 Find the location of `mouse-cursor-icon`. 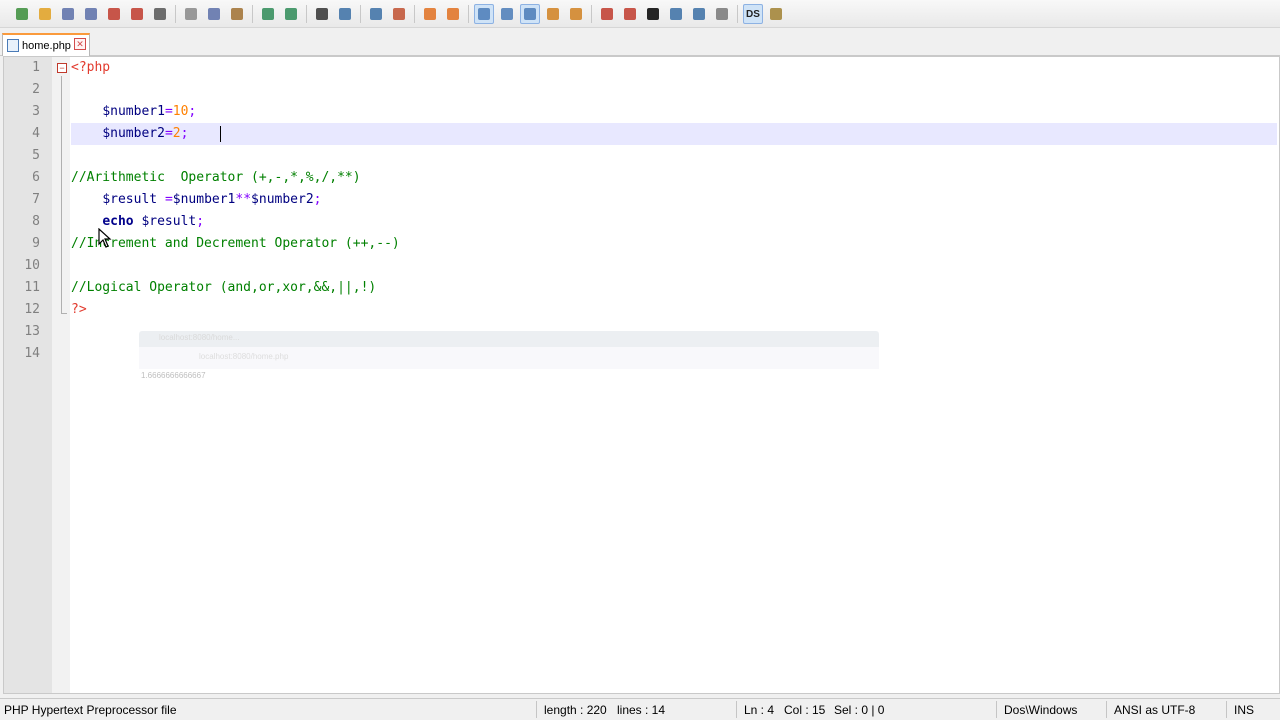

mouse-cursor-icon is located at coordinates (105, 238).